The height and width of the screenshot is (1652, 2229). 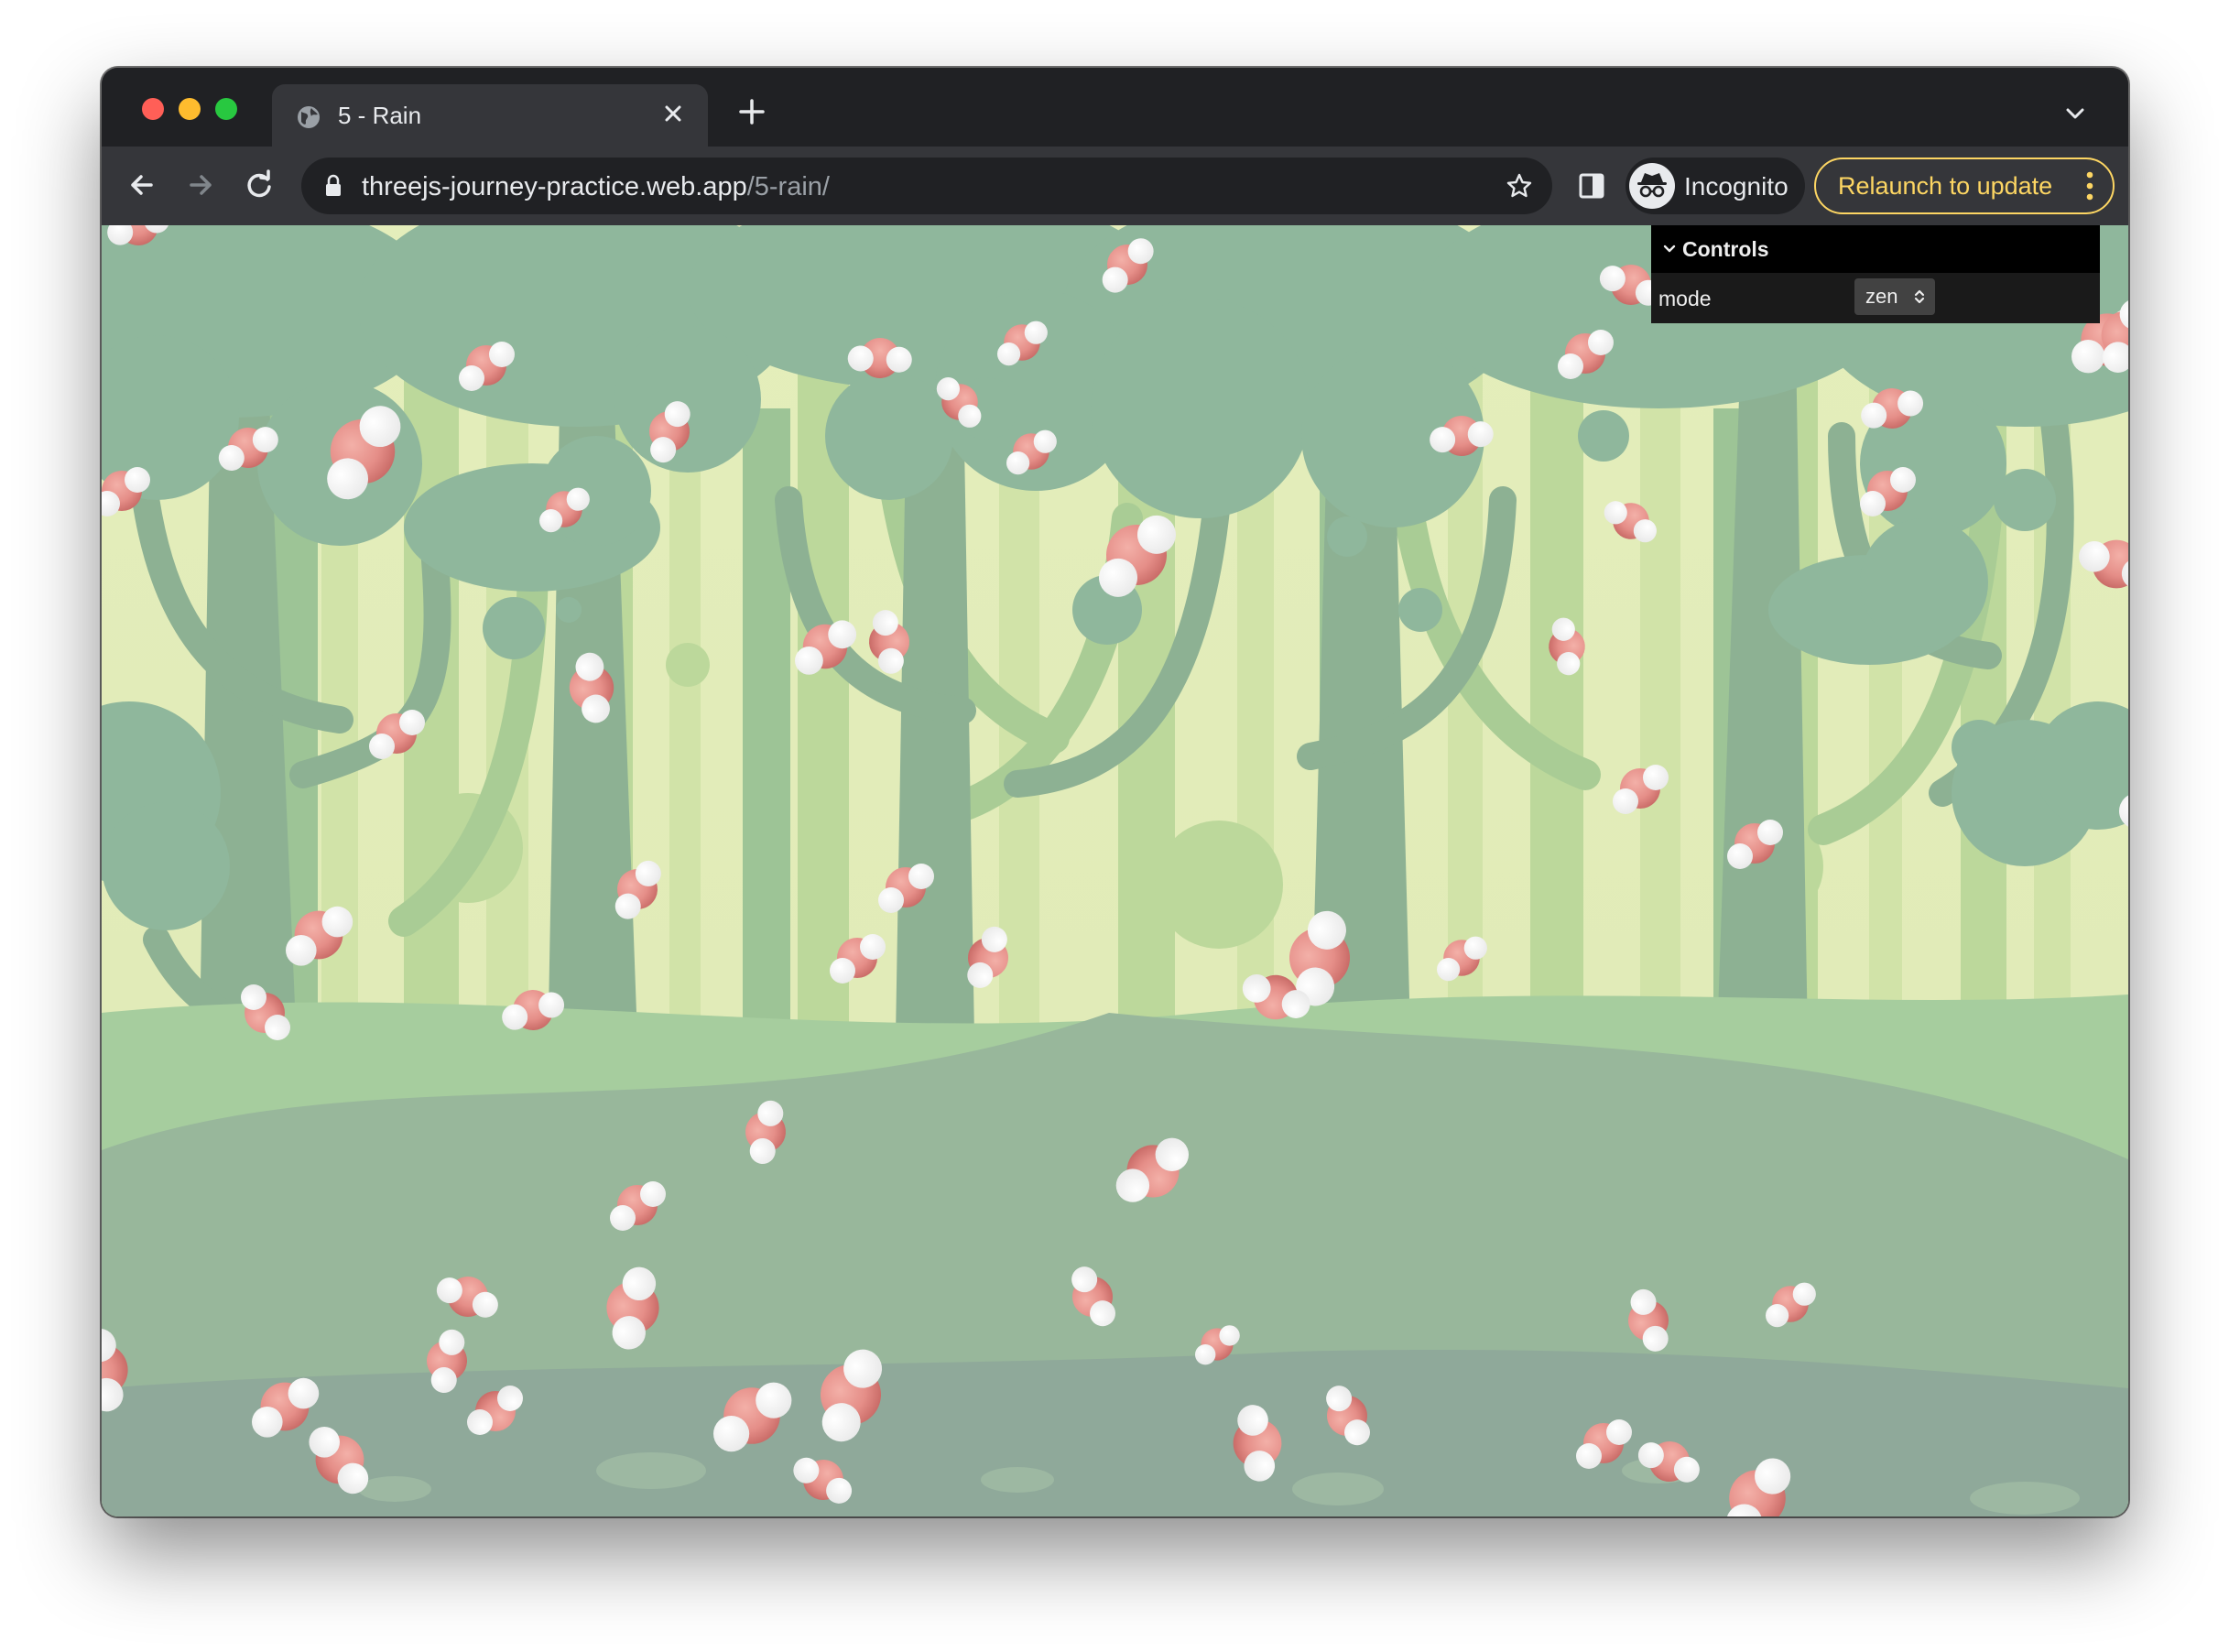 I want to click on plus-icon, so click(x=752, y=112).